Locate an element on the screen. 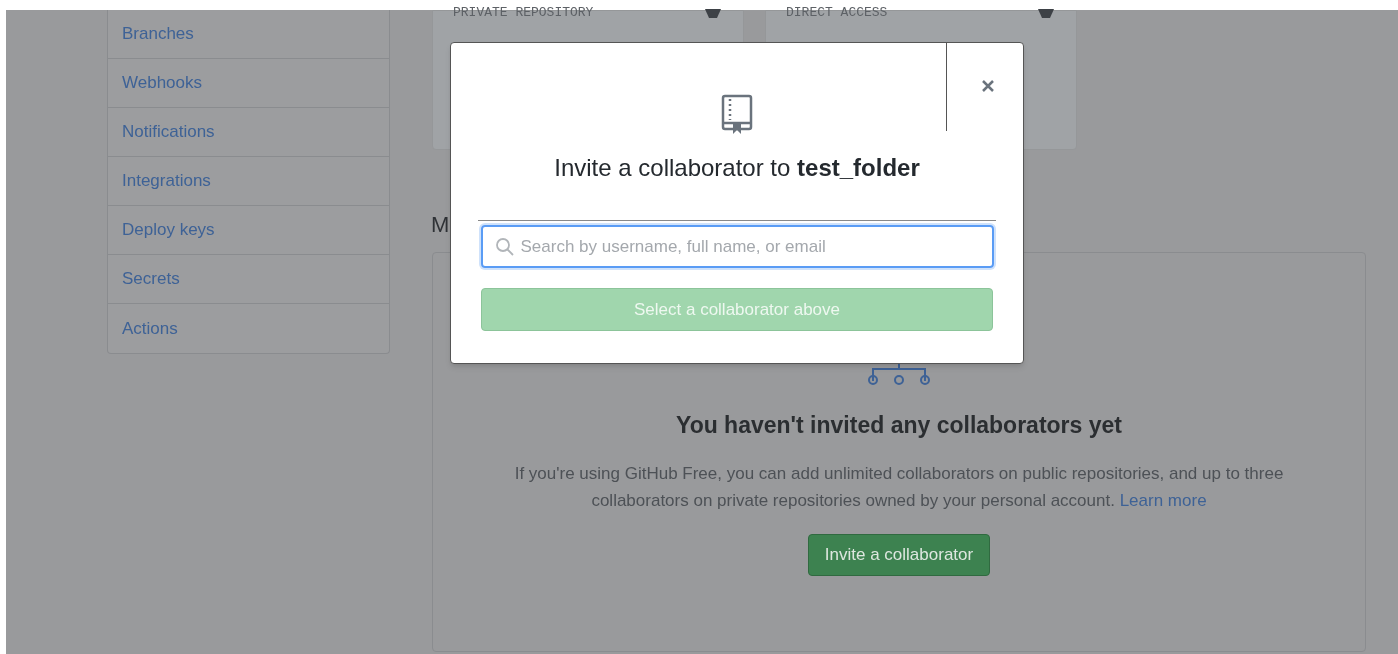  book-icon is located at coordinates (737, 115).